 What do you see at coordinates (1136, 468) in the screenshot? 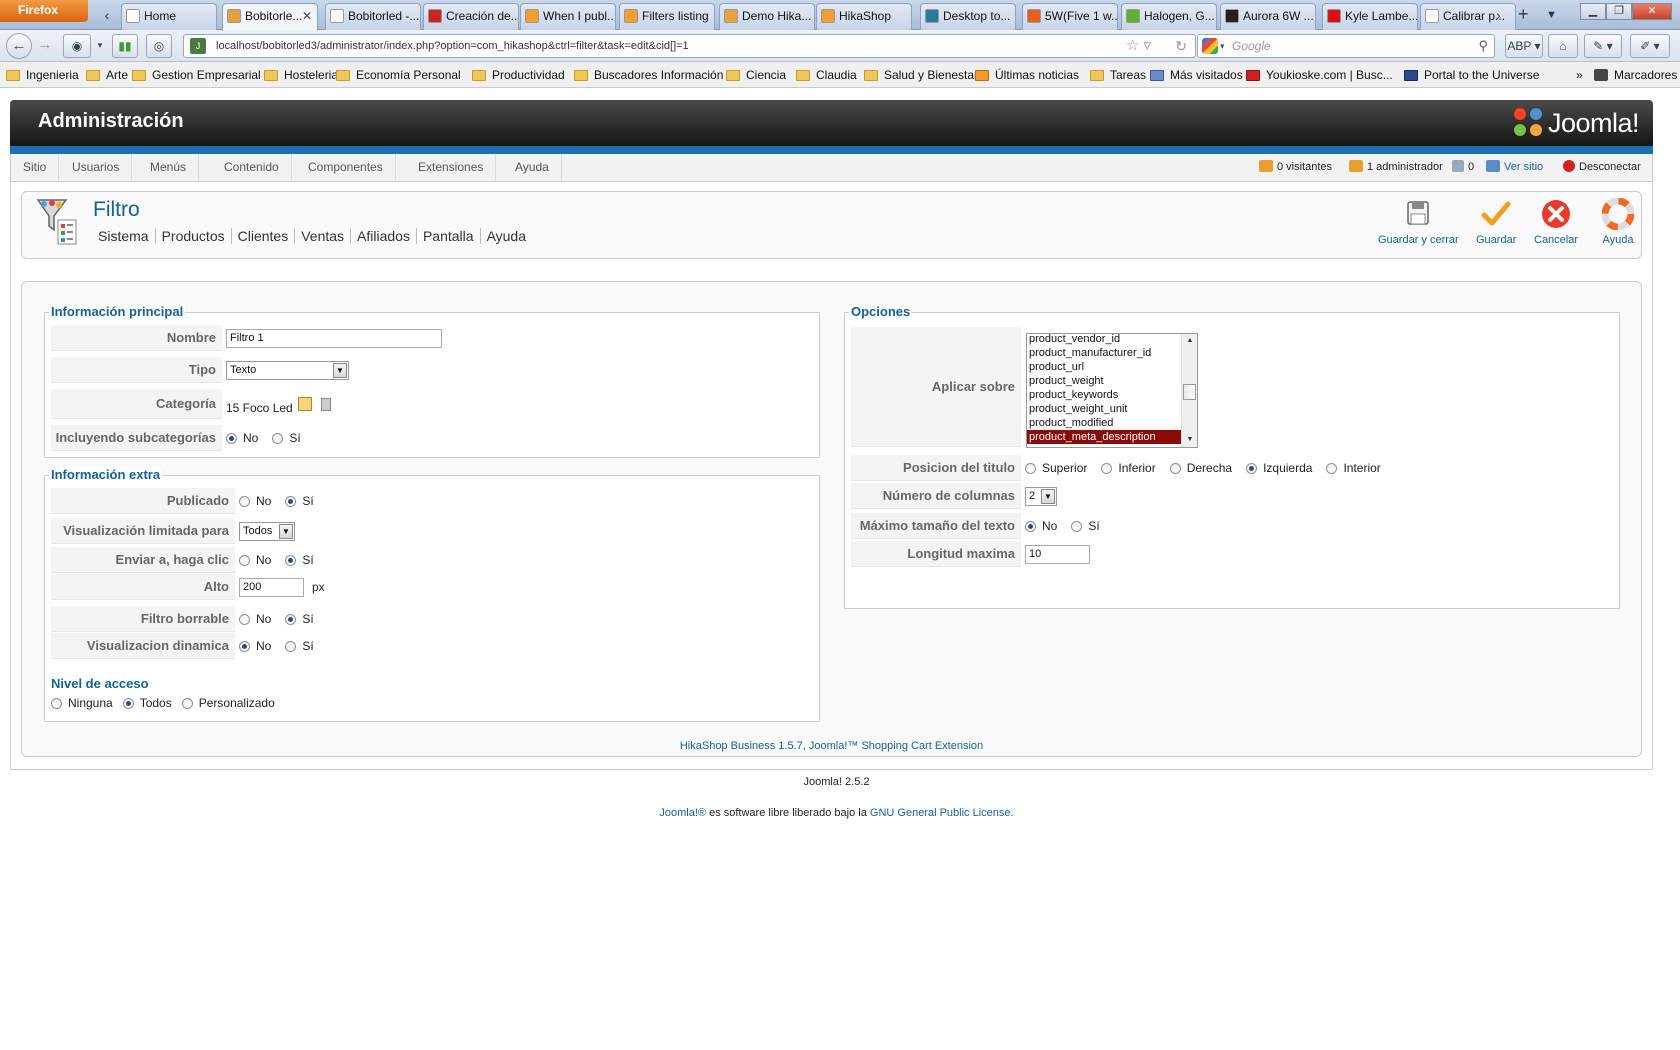
I see `pos-inferior-label: Inferior` at bounding box center [1136, 468].